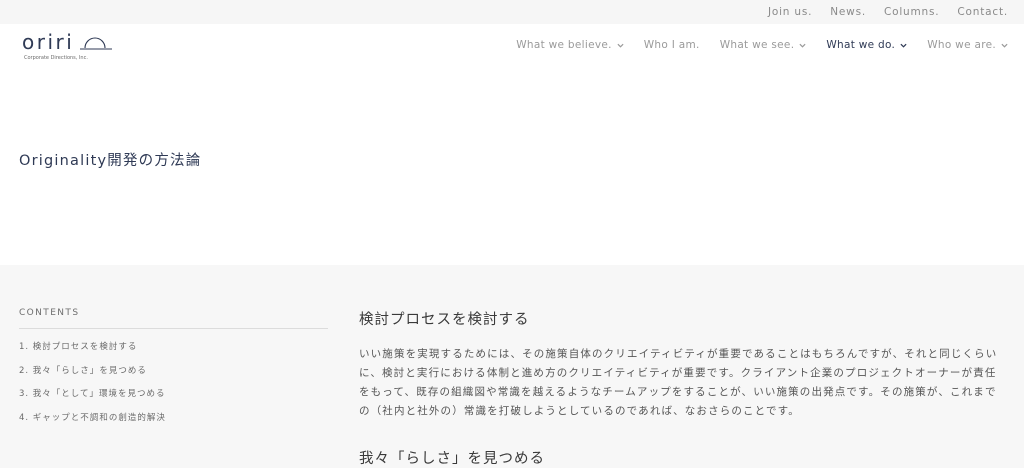 This screenshot has width=1024, height=468. What do you see at coordinates (56, 58) in the screenshot?
I see `logo-tagline: Corporate Directions, Inc.` at bounding box center [56, 58].